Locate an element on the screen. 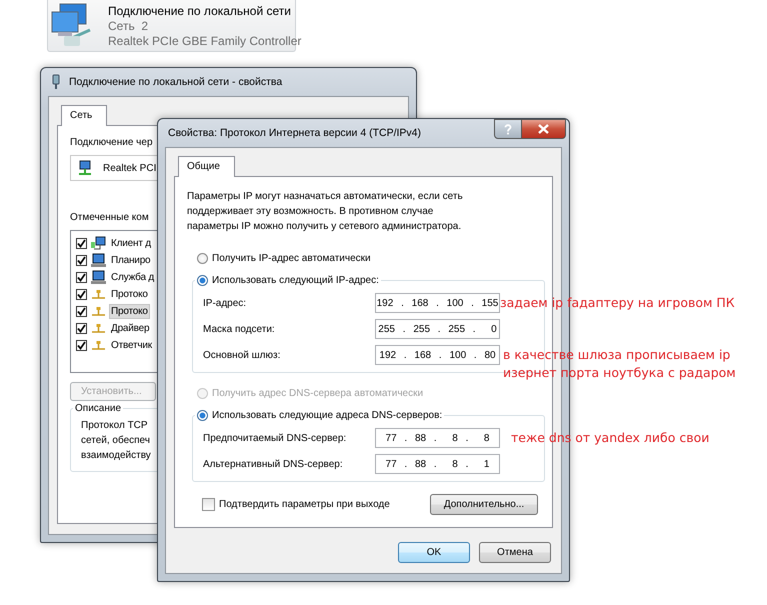  ok-button: OK is located at coordinates (434, 552).